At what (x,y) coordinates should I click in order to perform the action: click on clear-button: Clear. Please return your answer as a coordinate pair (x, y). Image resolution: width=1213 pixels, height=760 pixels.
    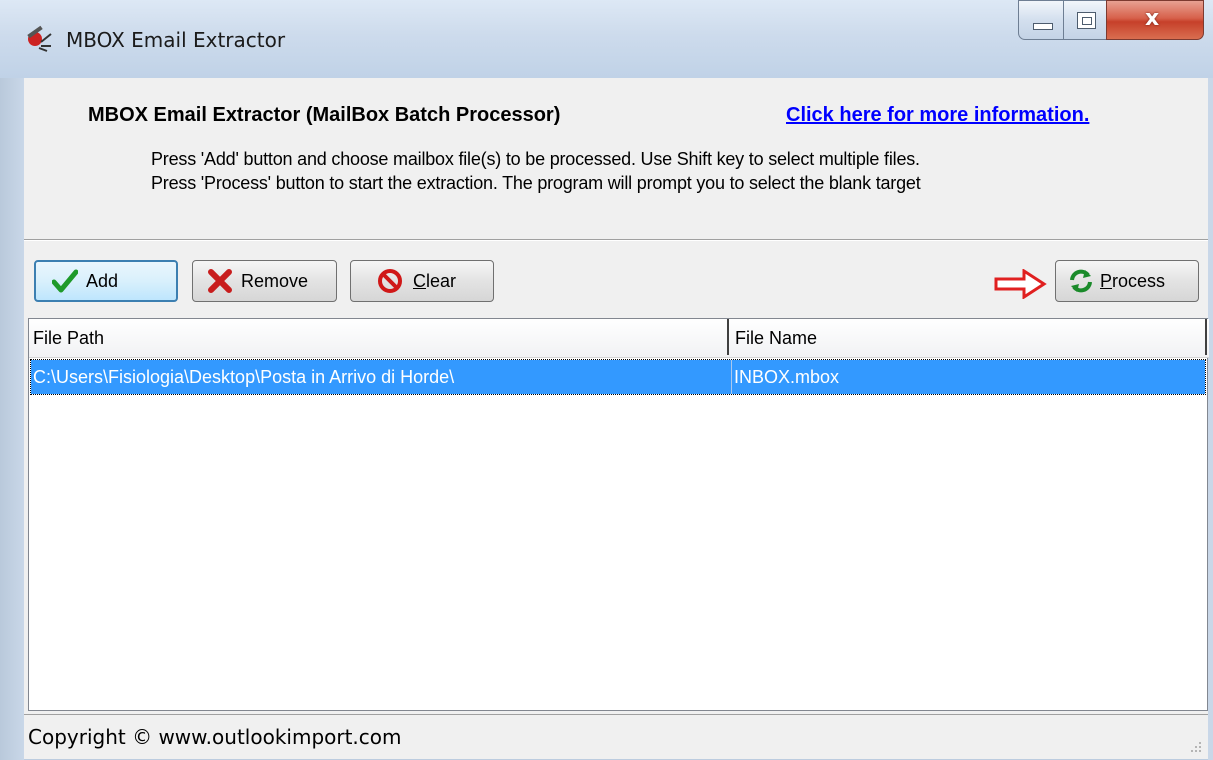
    Looking at the image, I should click on (422, 281).